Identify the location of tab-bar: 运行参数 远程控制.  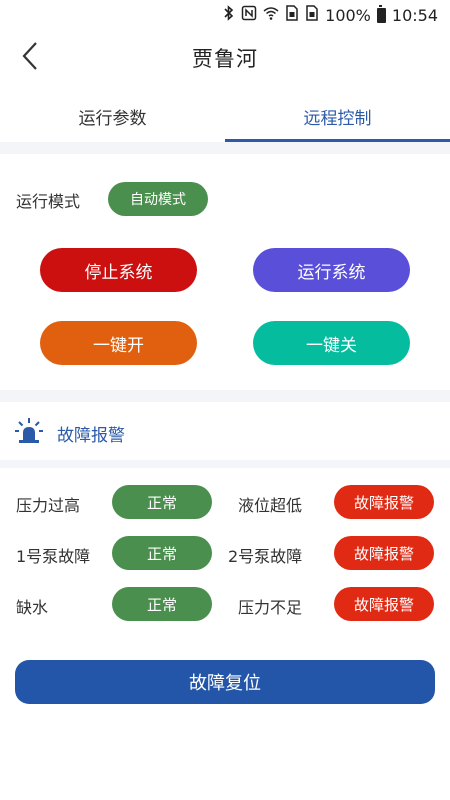
(225, 116).